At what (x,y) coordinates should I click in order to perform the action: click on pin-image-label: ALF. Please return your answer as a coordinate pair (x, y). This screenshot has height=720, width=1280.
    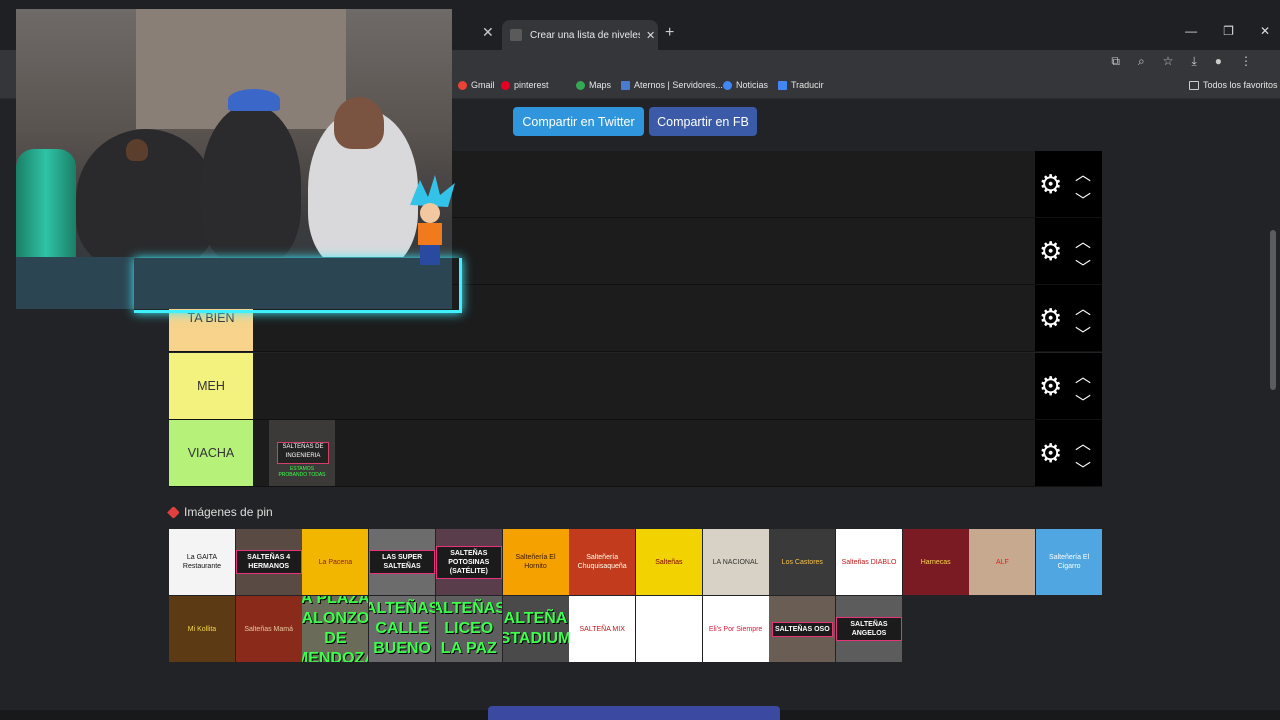
    Looking at the image, I should click on (1002, 562).